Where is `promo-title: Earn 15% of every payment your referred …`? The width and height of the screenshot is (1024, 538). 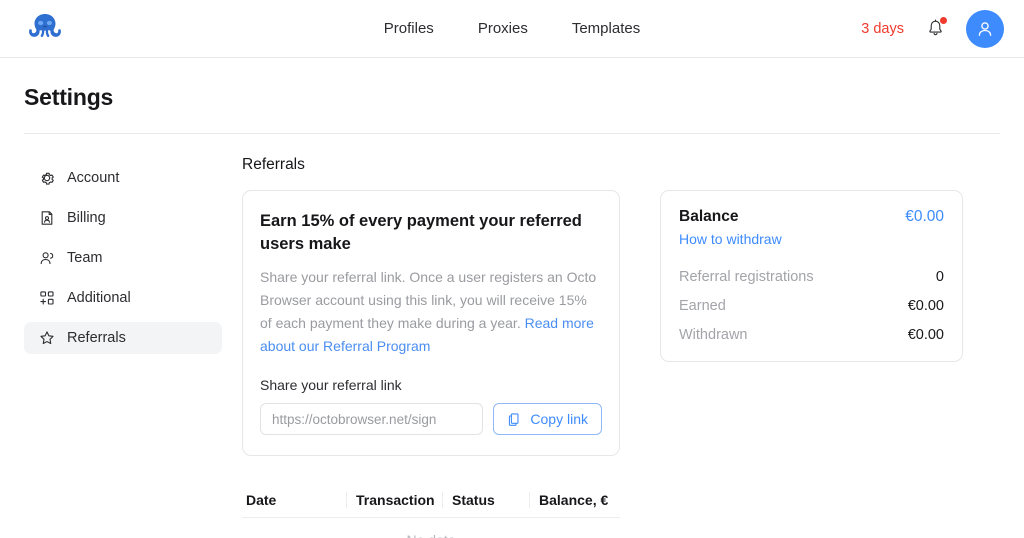
promo-title: Earn 15% of every payment your referred … is located at coordinates (421, 233).